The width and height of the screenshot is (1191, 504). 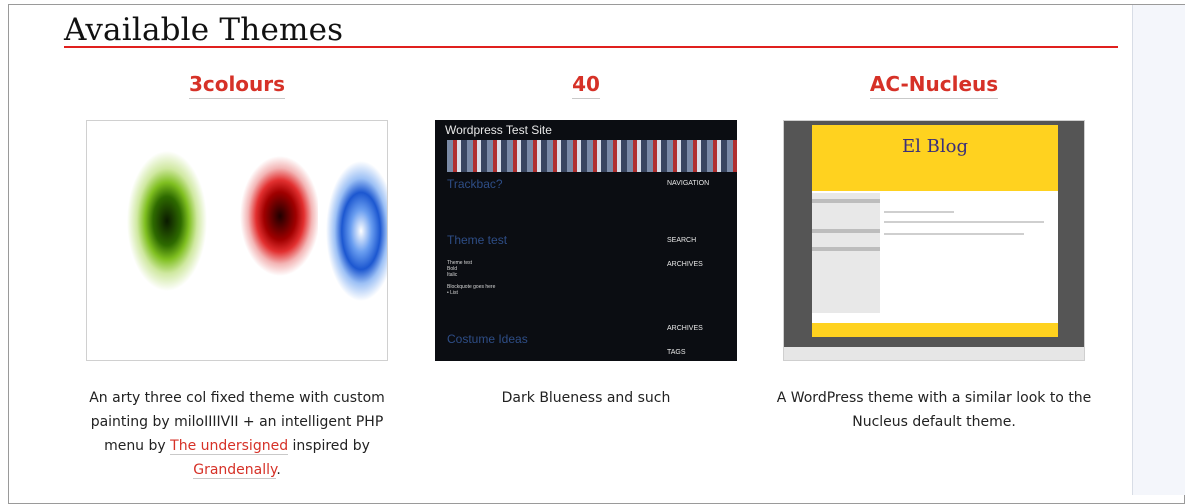 I want to click on sidebar-heading: SEARCH, so click(x=682, y=240).